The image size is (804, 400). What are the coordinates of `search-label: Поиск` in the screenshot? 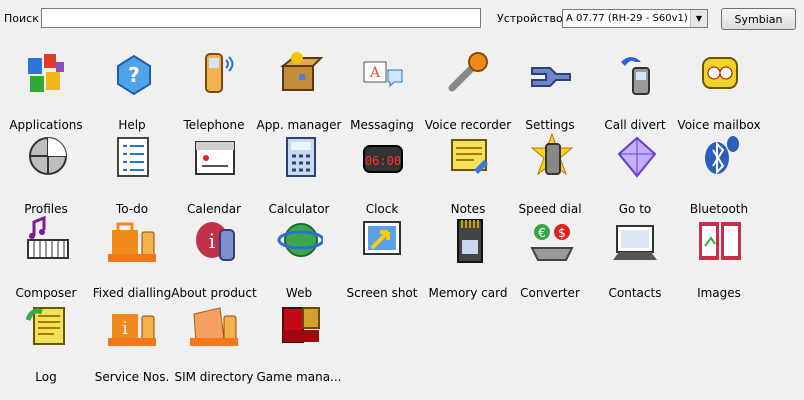 It's located at (21, 18).